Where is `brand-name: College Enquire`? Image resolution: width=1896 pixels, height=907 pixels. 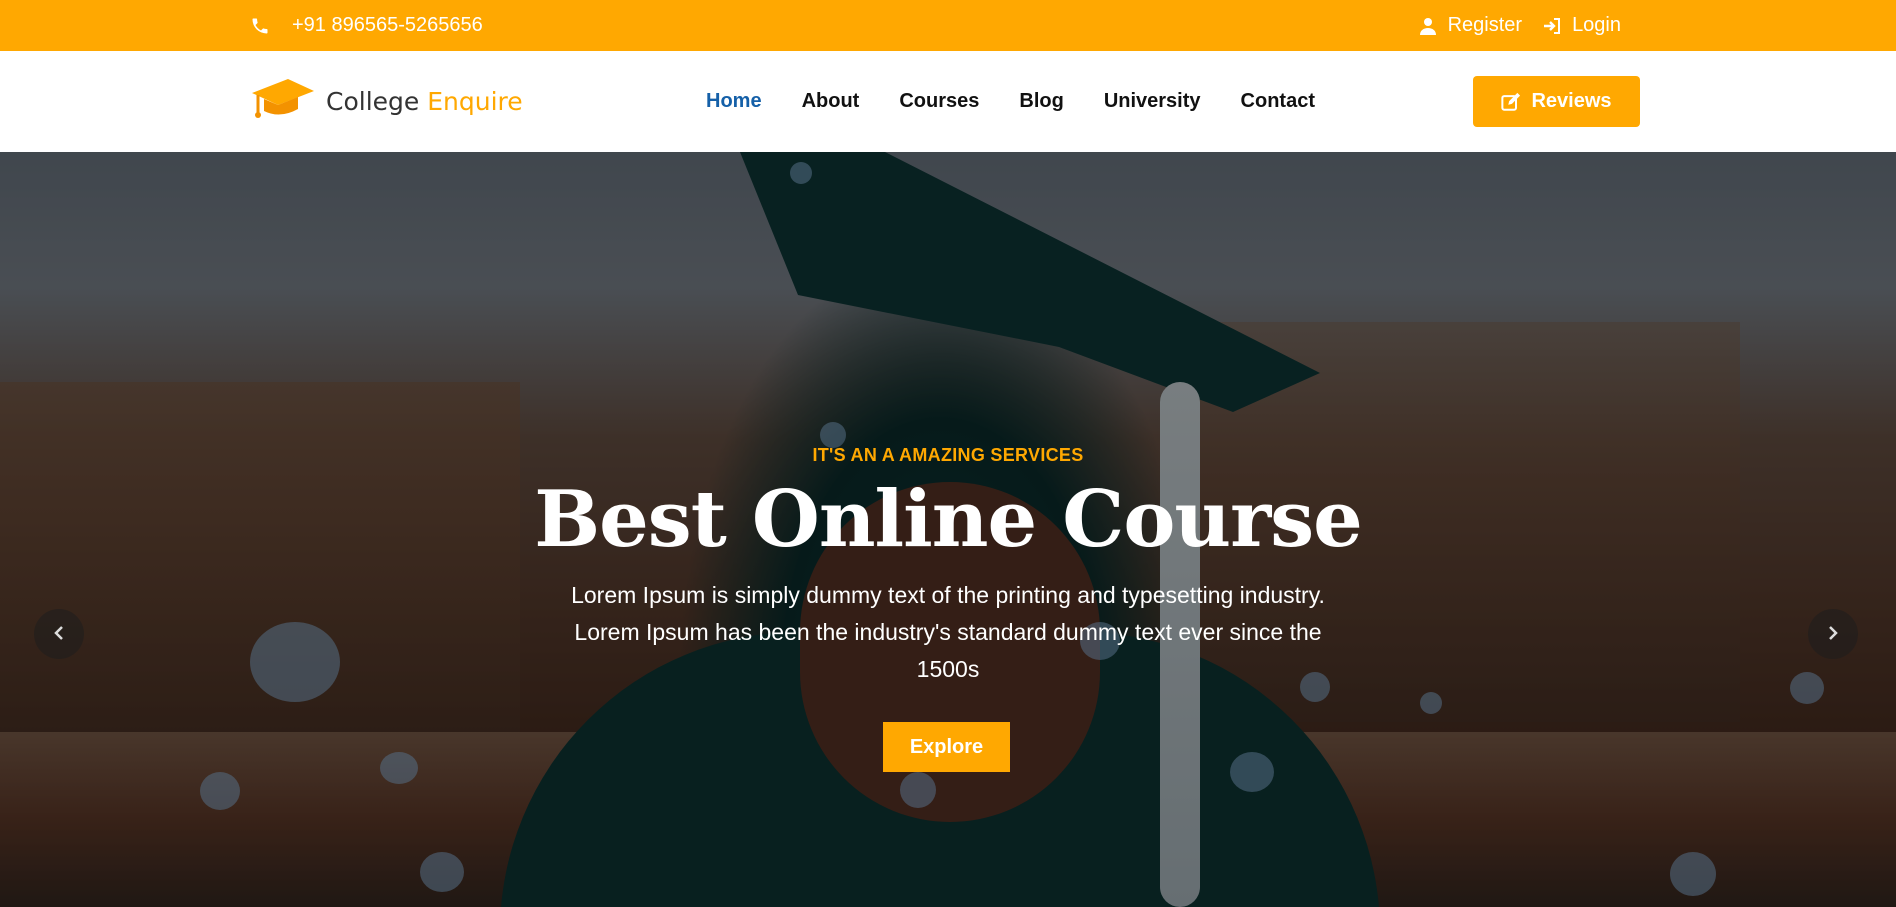
brand-name: College Enquire is located at coordinates (424, 101).